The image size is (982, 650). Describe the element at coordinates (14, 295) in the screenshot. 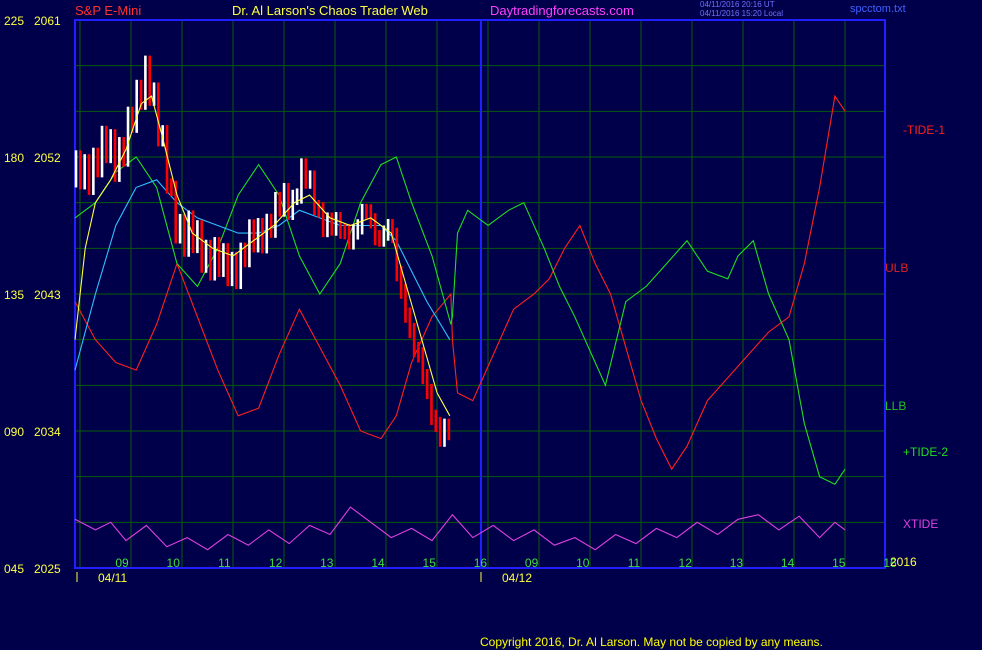

I see `y-left-tick-label: 135` at that location.